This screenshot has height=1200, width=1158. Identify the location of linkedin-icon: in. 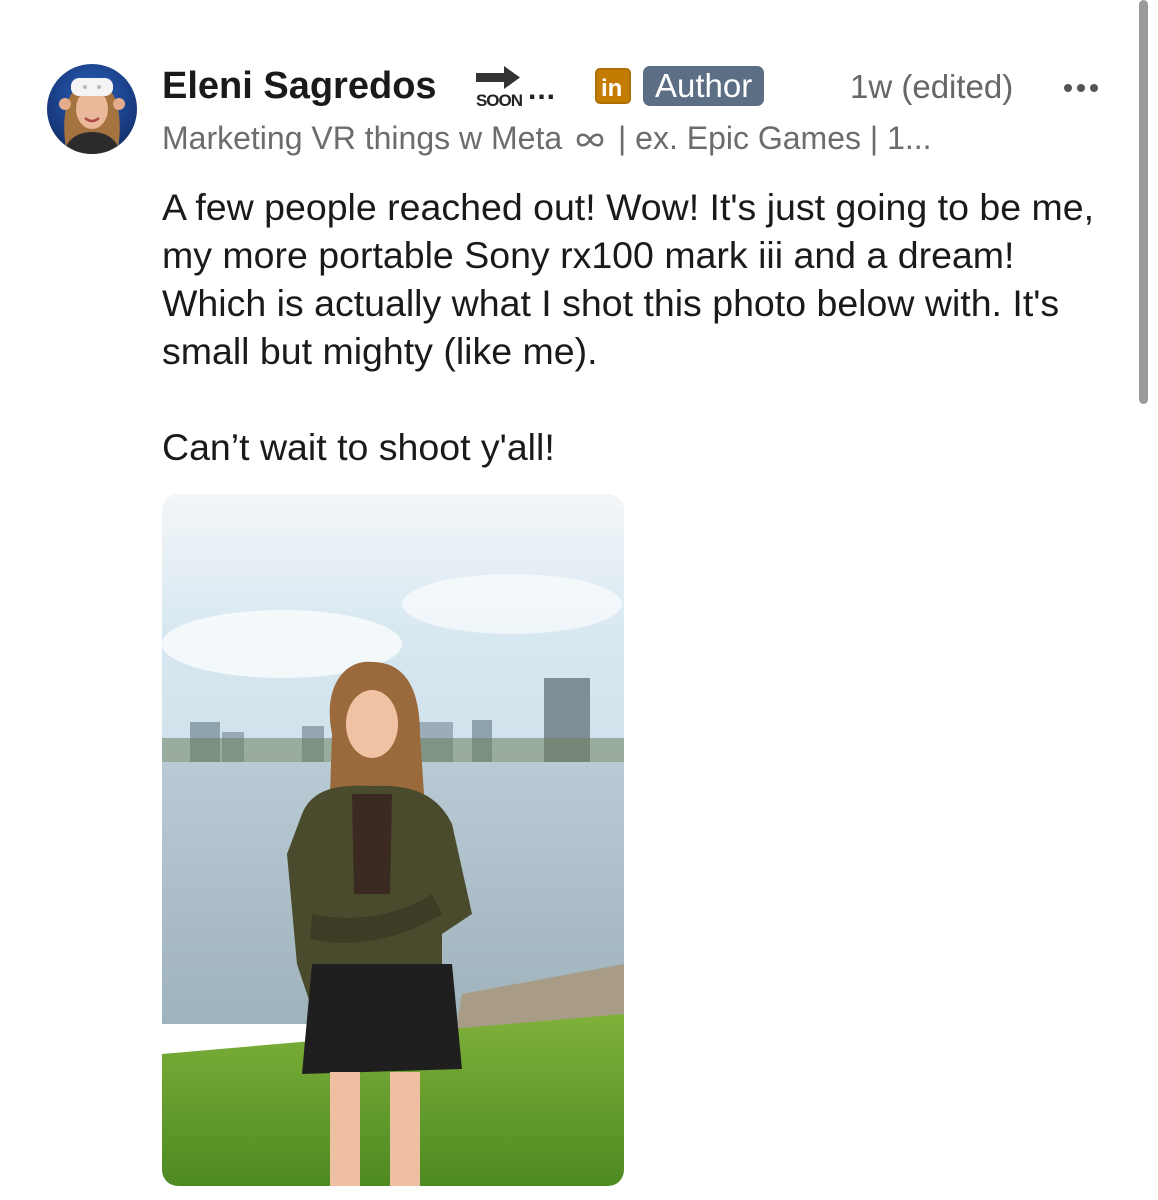
(613, 86).